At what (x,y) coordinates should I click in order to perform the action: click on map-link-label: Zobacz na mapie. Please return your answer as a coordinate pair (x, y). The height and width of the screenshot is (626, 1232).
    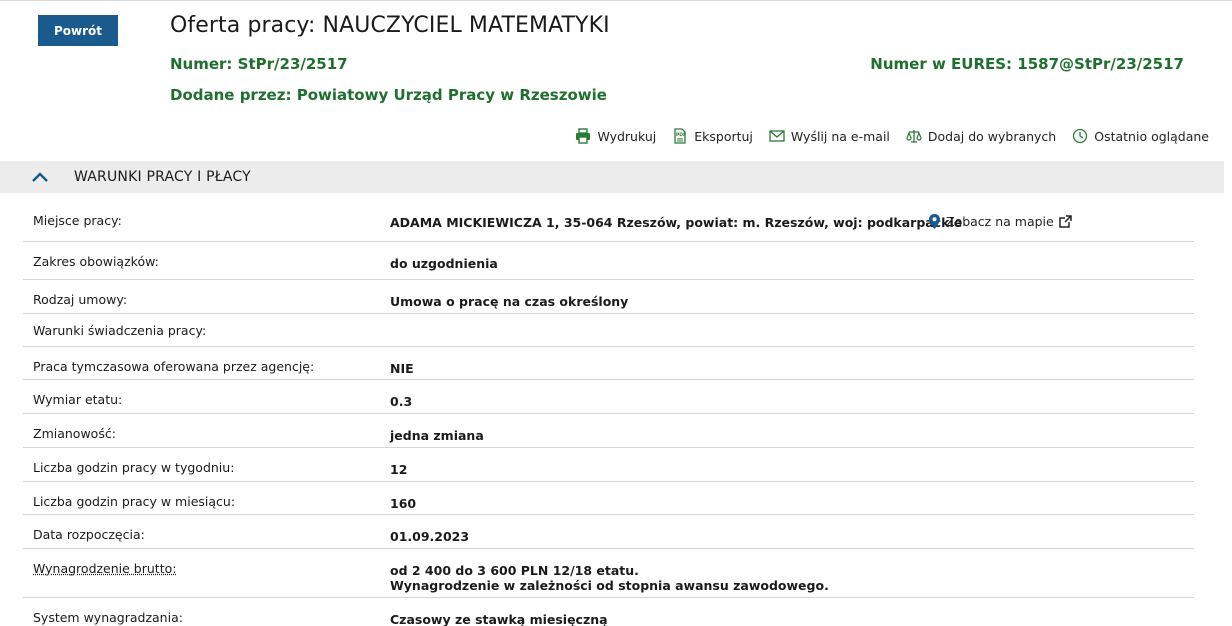
    Looking at the image, I should click on (1000, 221).